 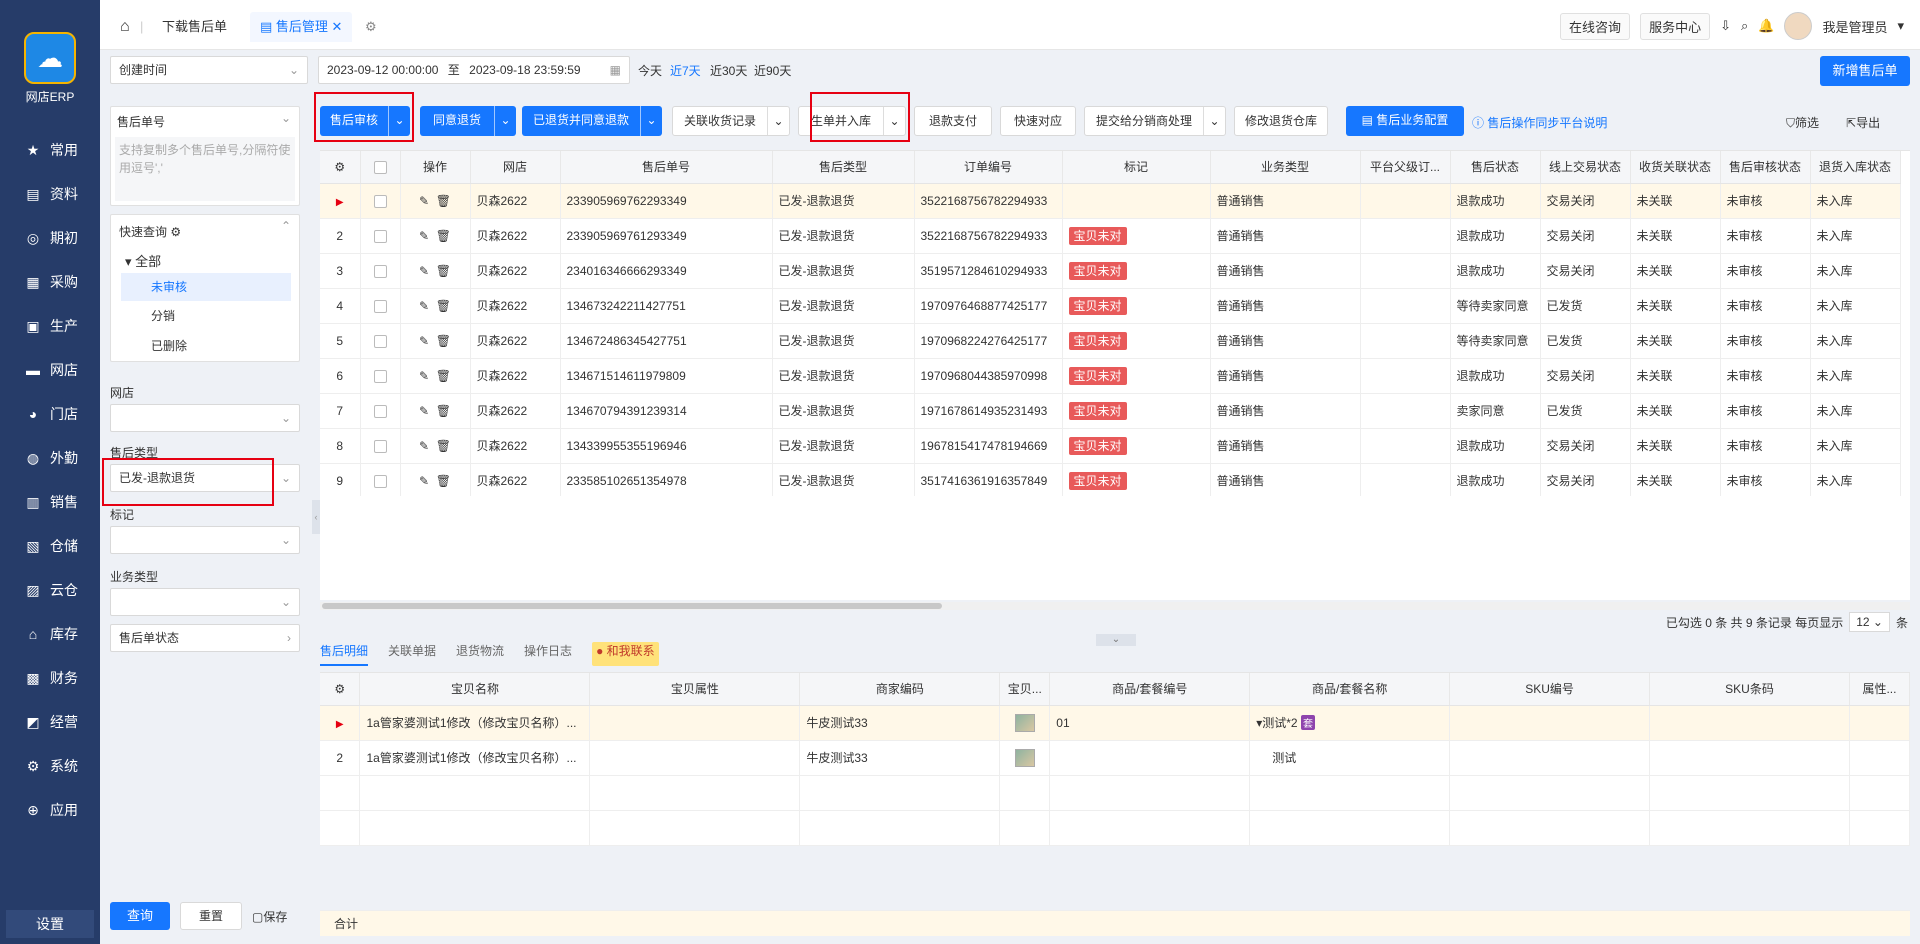 What do you see at coordinates (625, 654) in the screenshot?
I see `contact-me-button: ● 和我联系` at bounding box center [625, 654].